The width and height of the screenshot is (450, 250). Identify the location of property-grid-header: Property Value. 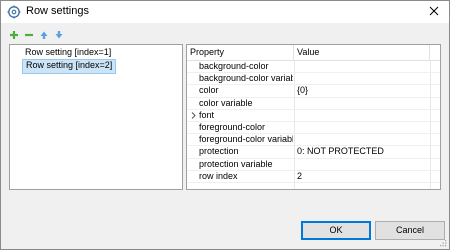
(313, 53).